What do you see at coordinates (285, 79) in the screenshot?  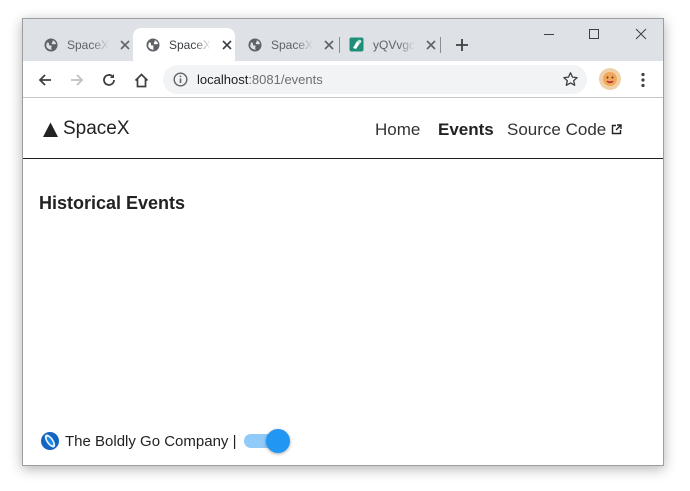 I see `url-path: :8081/events` at bounding box center [285, 79].